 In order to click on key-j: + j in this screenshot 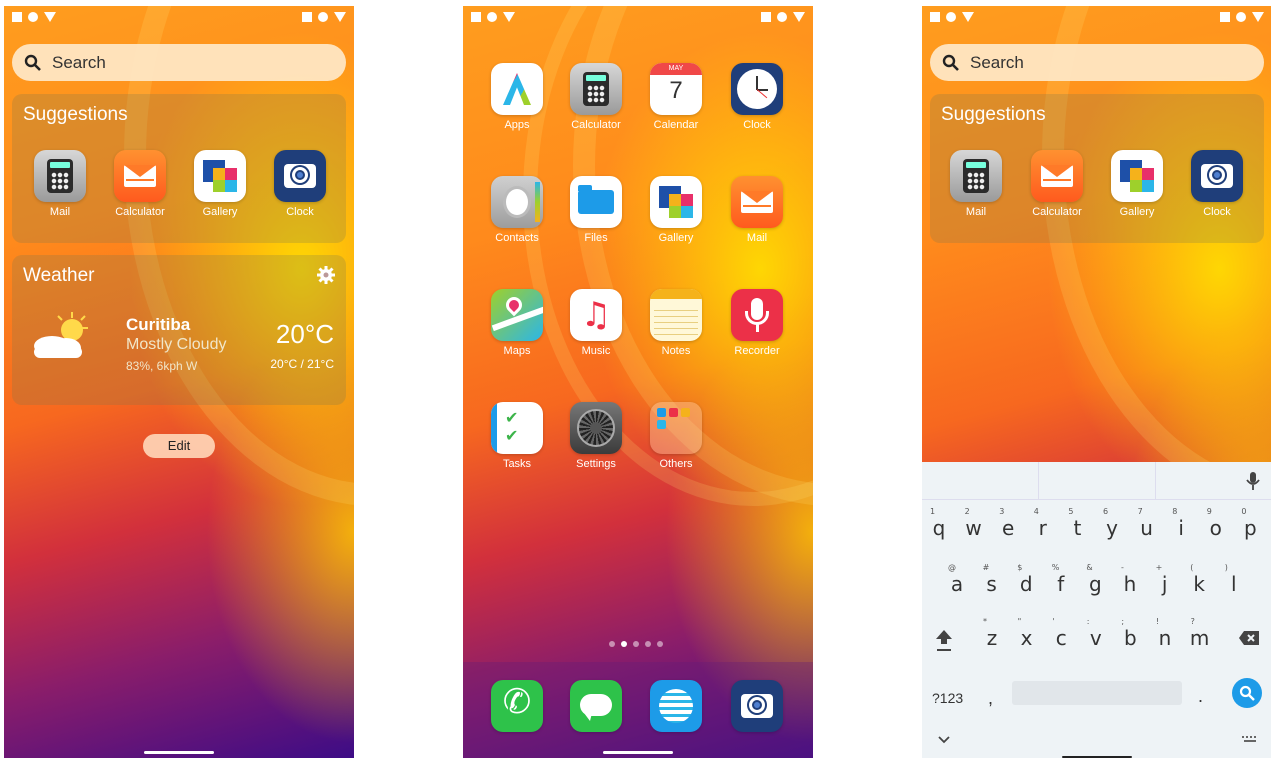, I will do `click(1165, 579)`.